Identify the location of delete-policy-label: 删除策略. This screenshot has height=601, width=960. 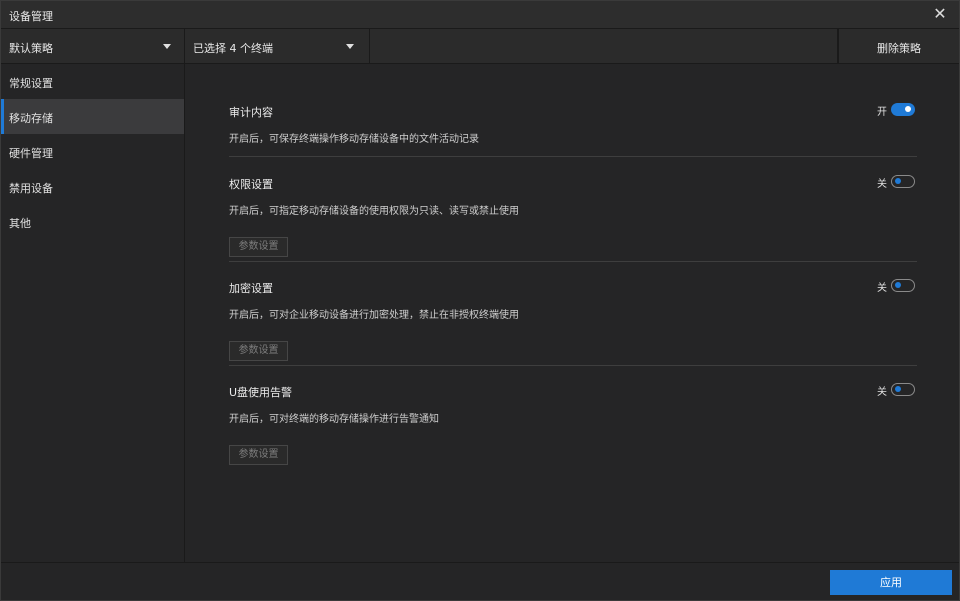
(899, 48).